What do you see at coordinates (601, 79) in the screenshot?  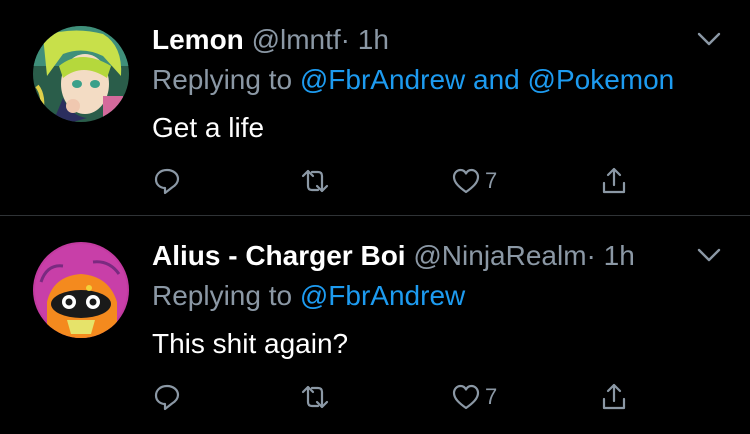 I see `mention-link: @Pokemon` at bounding box center [601, 79].